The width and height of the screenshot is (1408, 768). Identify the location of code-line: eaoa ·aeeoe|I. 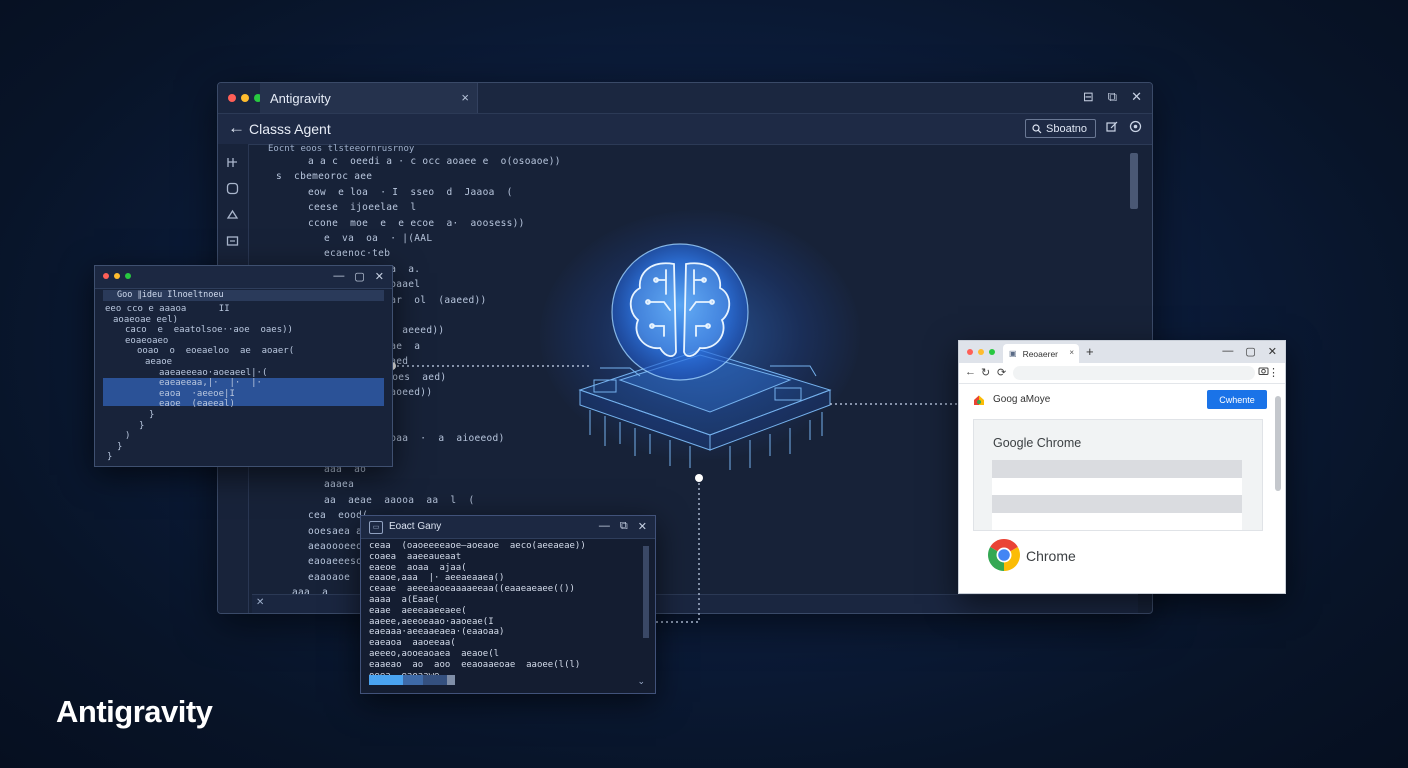
(197, 393).